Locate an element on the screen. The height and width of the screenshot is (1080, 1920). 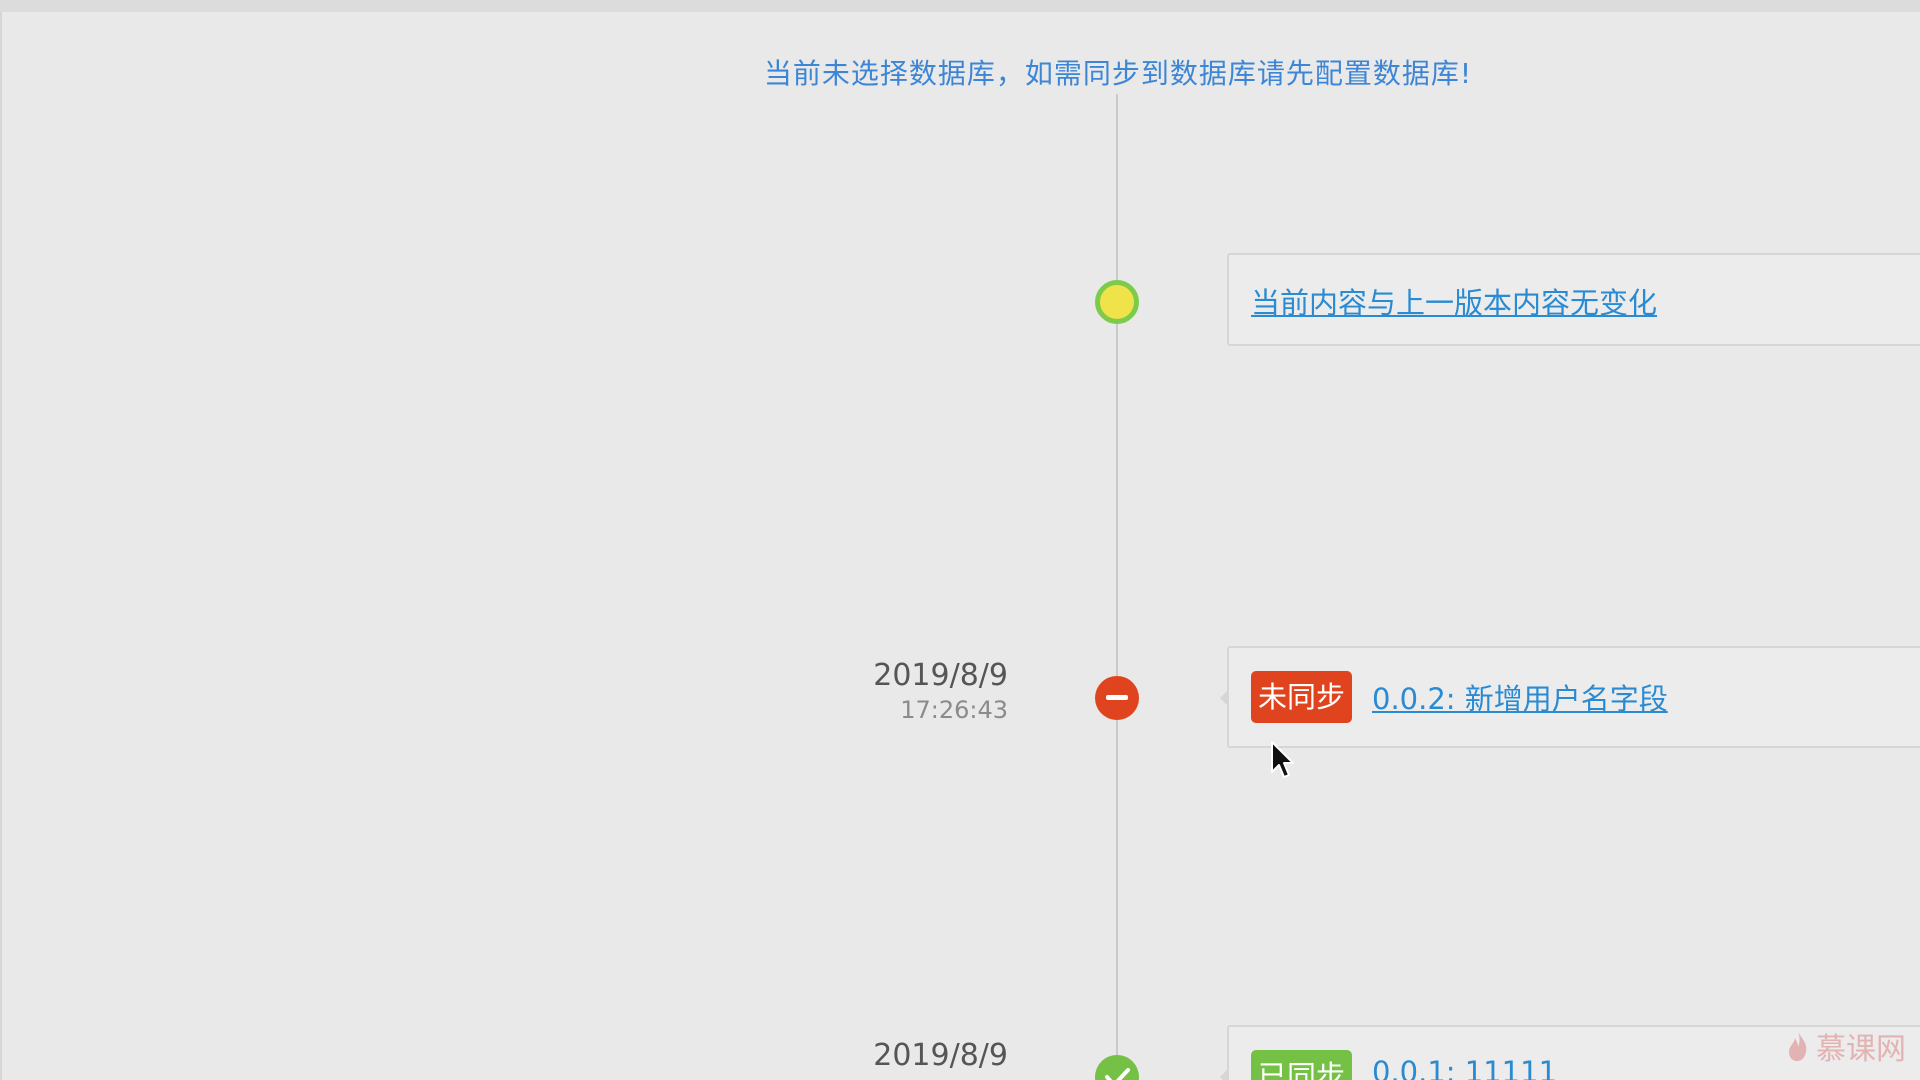
watermark-text: 慕课网 is located at coordinates (1861, 1049).